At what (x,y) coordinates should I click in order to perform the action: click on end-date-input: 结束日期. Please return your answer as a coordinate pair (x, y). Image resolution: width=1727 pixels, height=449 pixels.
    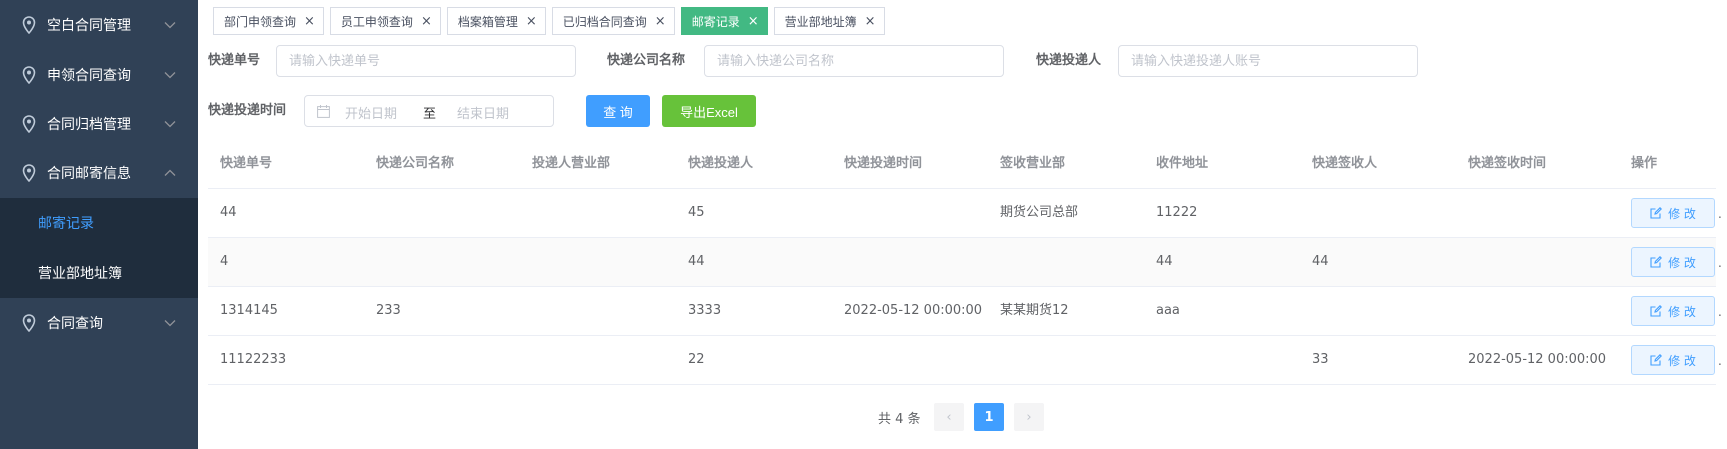
    Looking at the image, I should click on (483, 112).